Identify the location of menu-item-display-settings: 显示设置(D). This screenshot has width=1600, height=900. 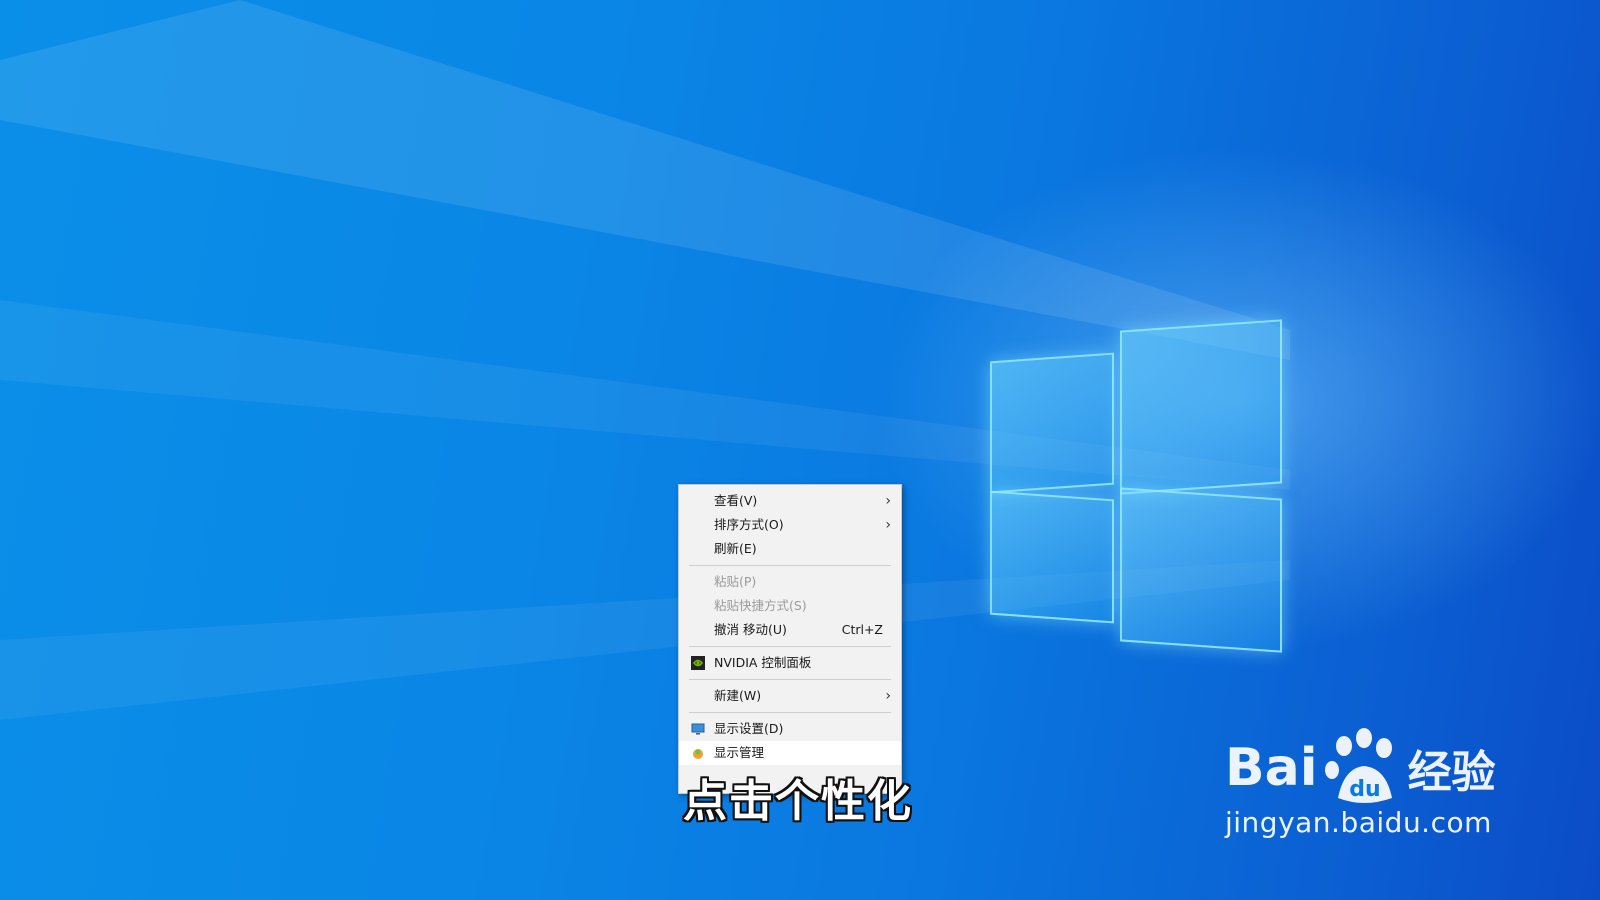
(790, 729).